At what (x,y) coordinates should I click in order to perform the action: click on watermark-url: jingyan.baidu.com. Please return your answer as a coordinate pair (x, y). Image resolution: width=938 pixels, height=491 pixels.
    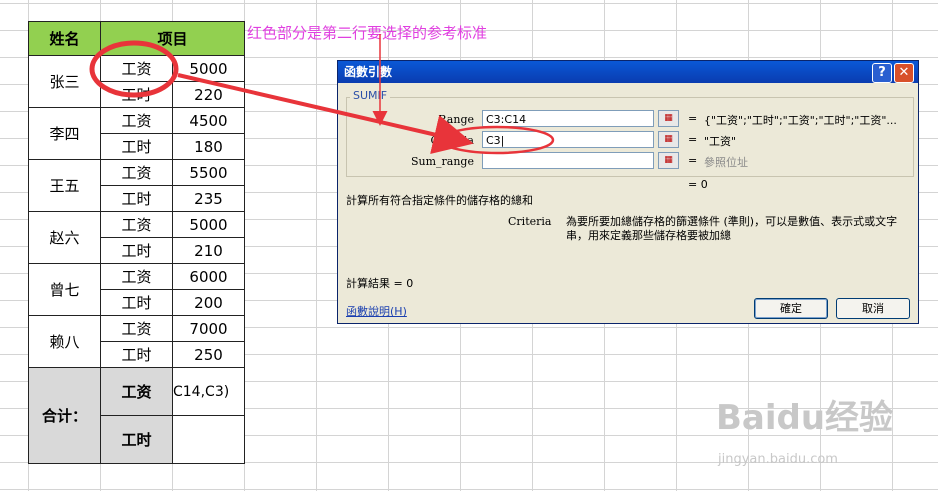
    Looking at the image, I should click on (778, 459).